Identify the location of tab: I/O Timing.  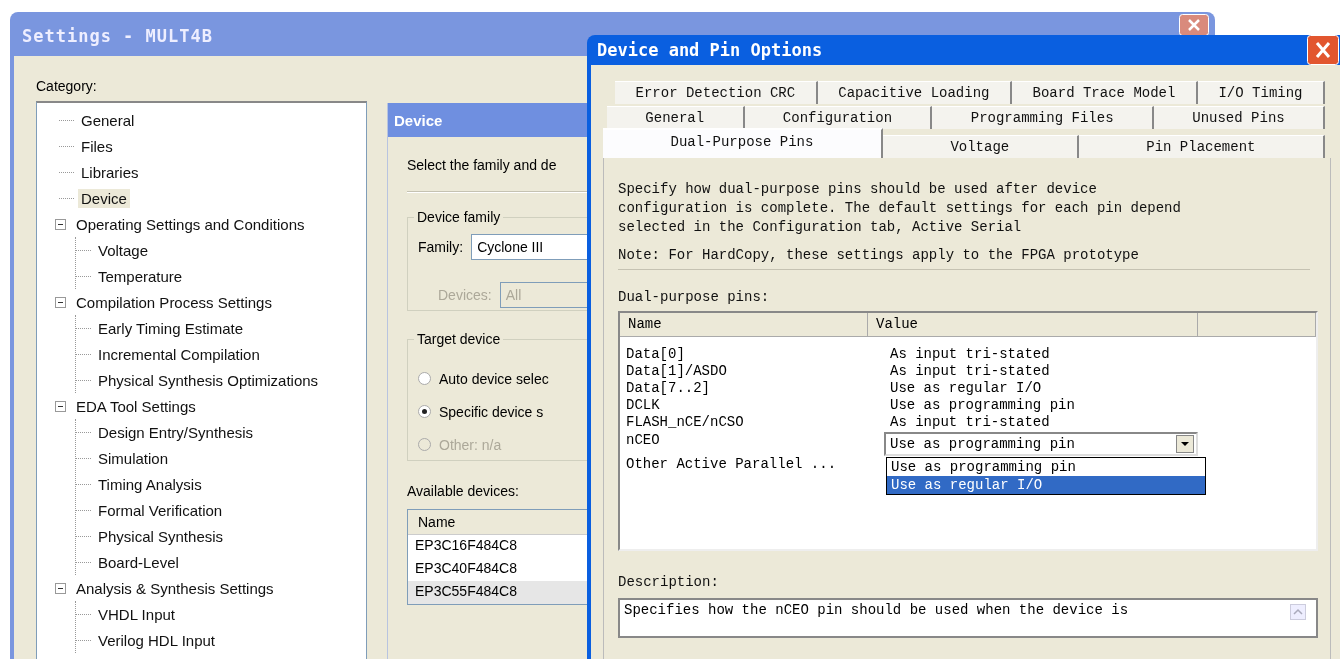
(1261, 92).